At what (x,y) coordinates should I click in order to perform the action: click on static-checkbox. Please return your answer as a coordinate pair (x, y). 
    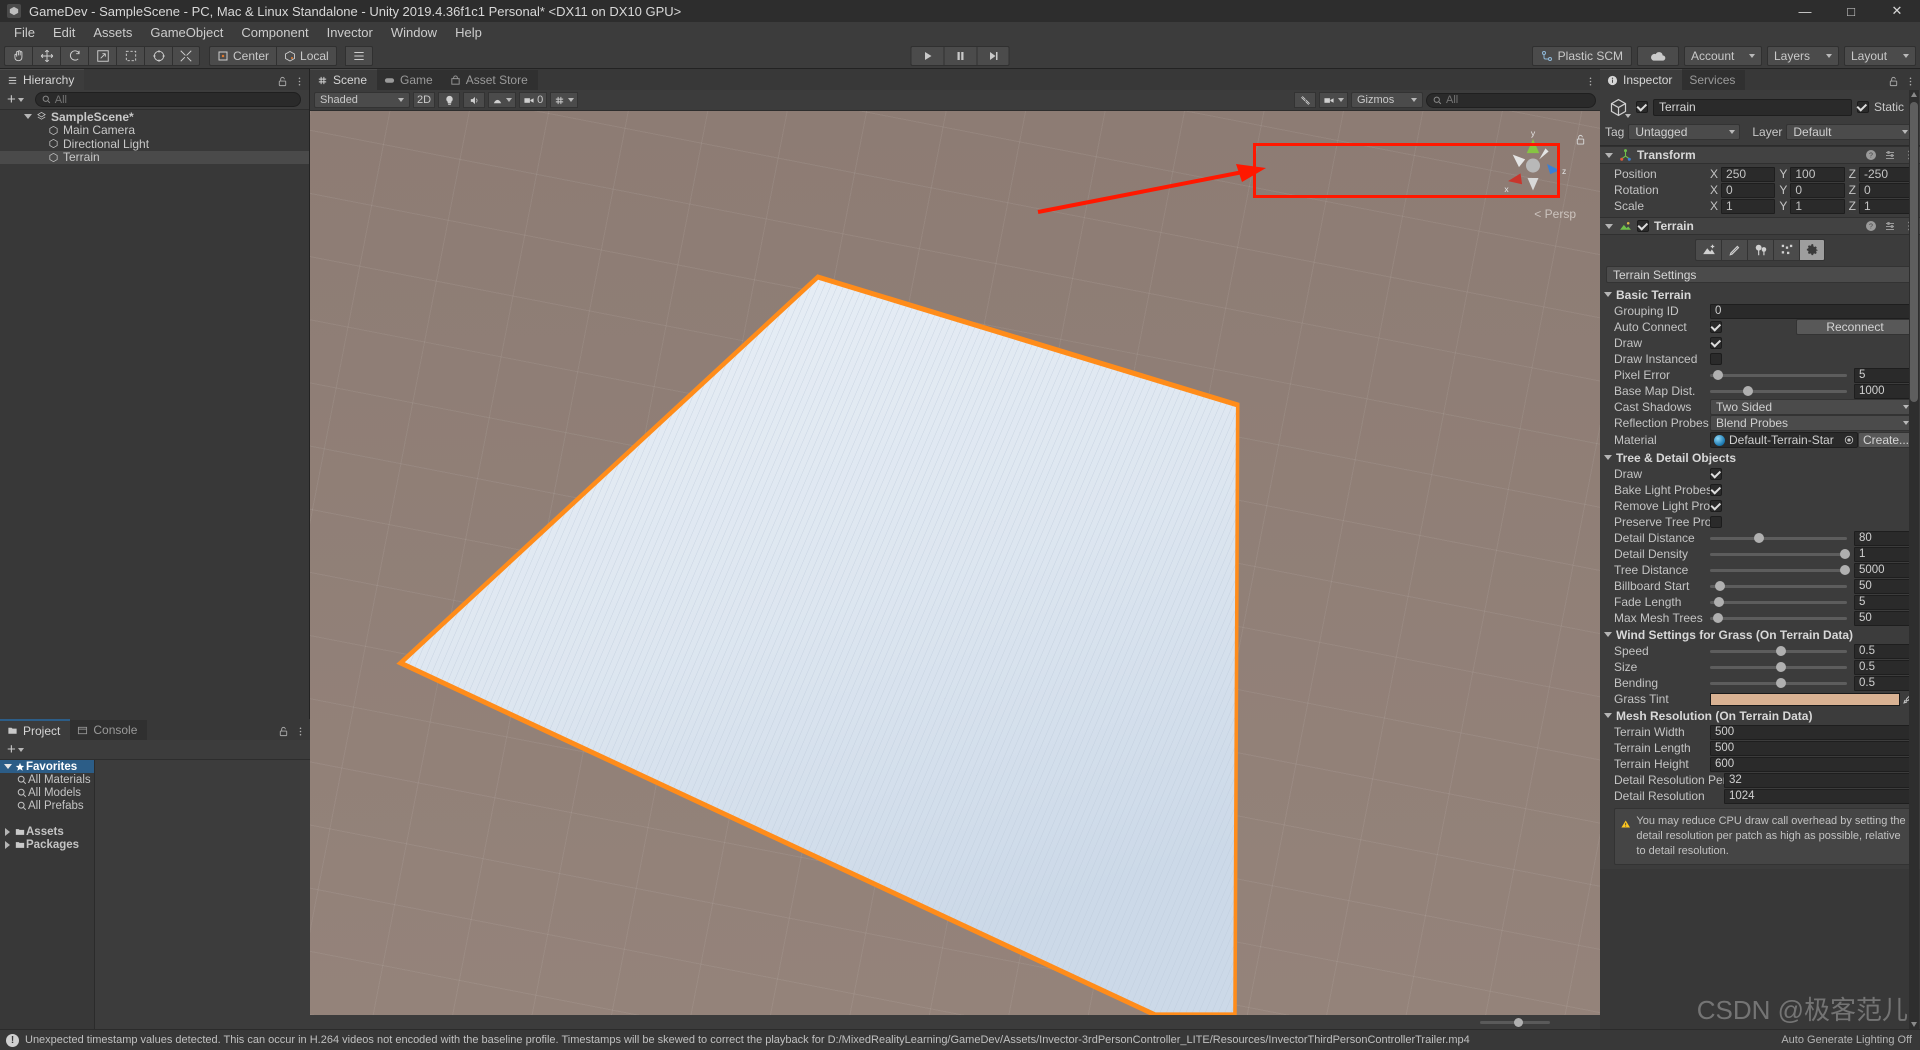
    Looking at the image, I should click on (1862, 107).